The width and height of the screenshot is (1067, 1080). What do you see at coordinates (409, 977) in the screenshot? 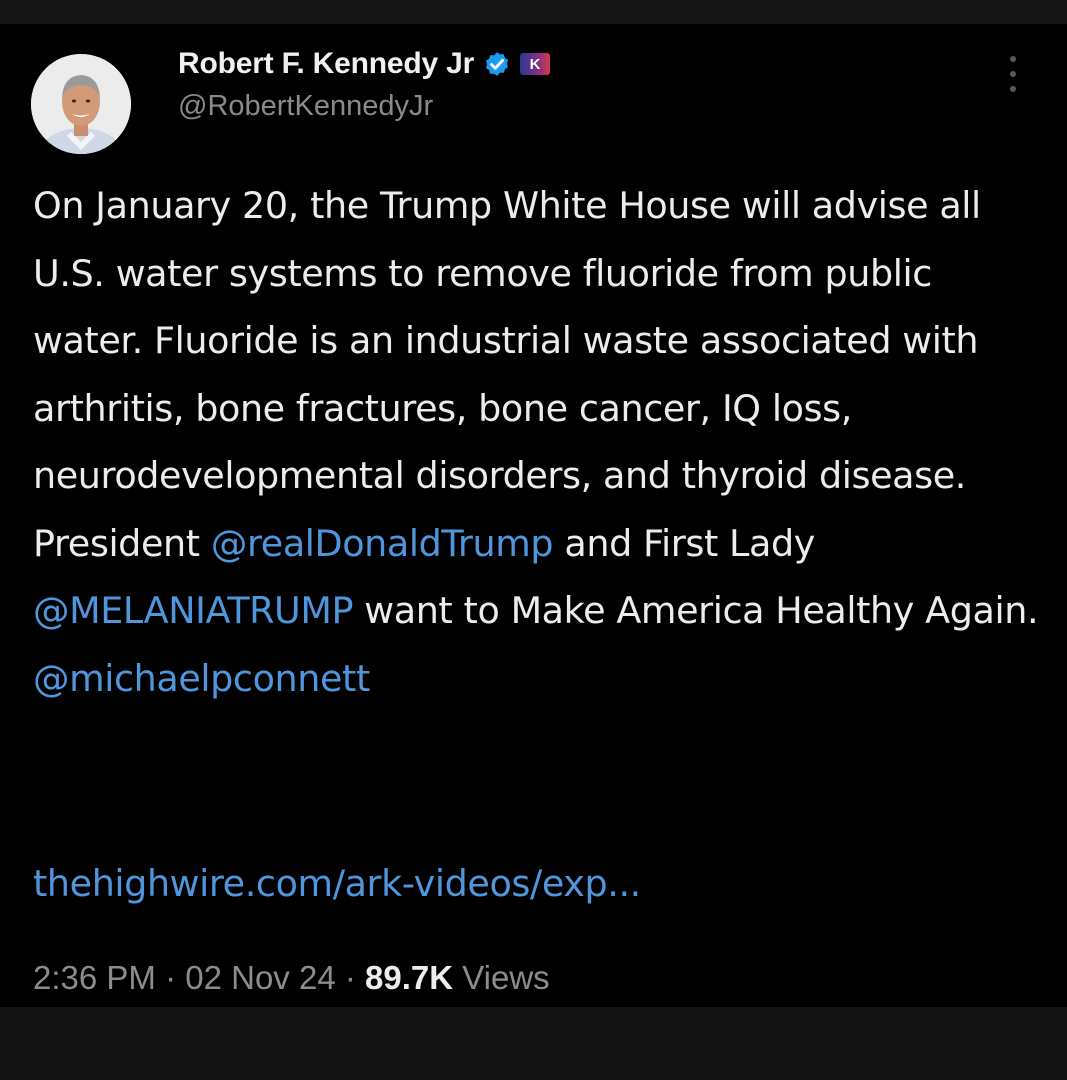
I see `views-count: 89.7K` at bounding box center [409, 977].